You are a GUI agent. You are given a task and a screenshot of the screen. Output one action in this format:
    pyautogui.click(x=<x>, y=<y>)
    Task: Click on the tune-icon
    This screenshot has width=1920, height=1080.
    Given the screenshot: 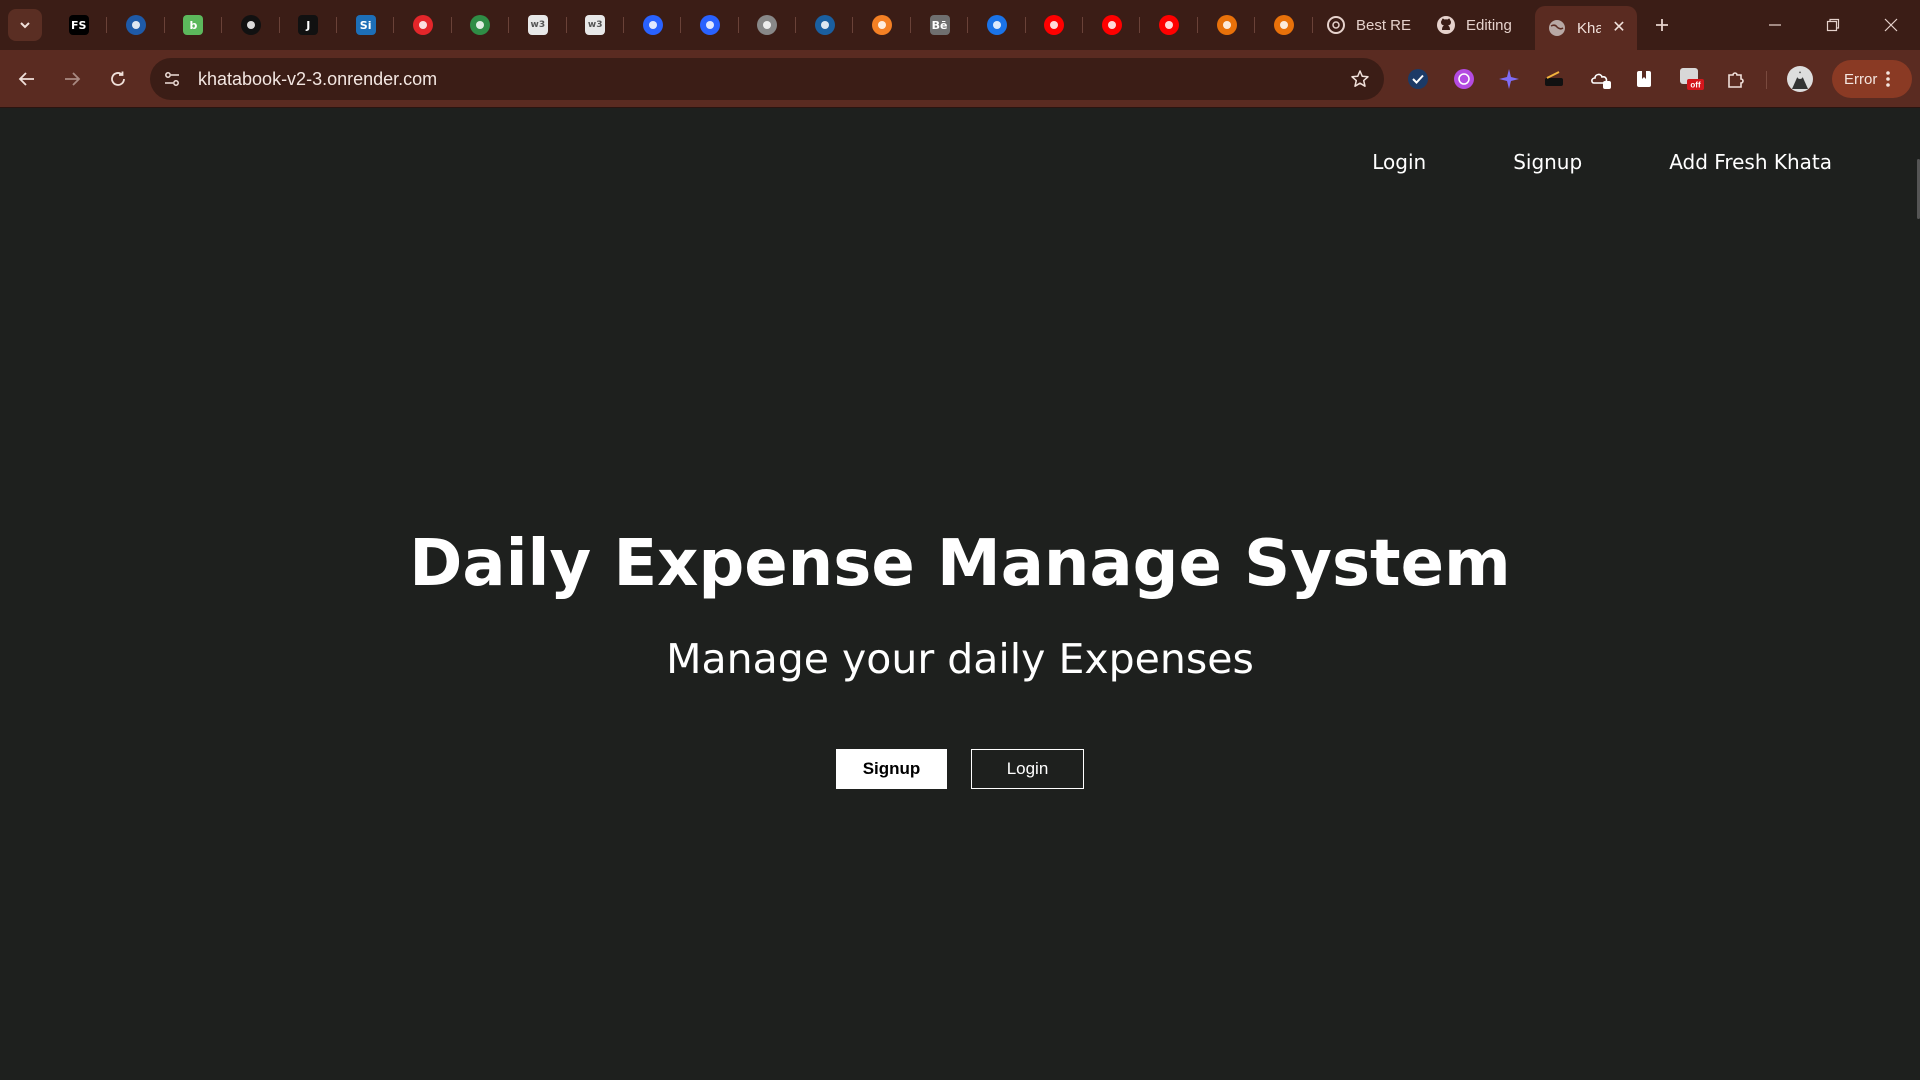 What is the action you would take?
    pyautogui.click(x=172, y=79)
    